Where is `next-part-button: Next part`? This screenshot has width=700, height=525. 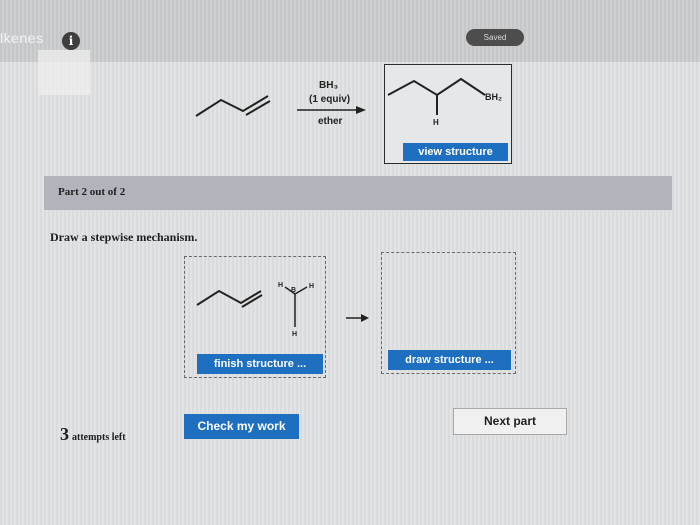 next-part-button: Next part is located at coordinates (510, 421).